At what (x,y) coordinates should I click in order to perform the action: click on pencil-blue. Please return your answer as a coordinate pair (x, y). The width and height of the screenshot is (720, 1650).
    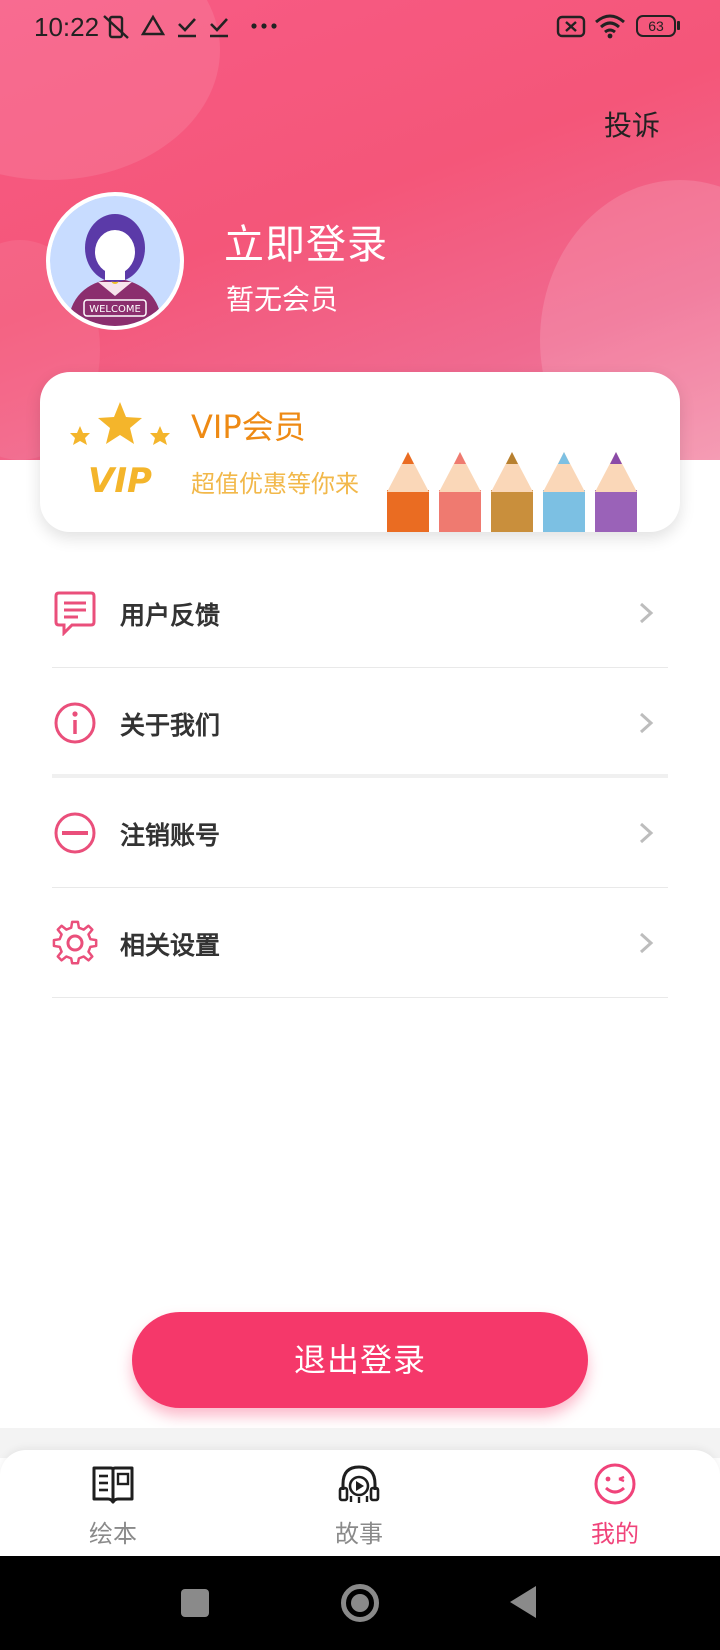
    Looking at the image, I should click on (564, 492).